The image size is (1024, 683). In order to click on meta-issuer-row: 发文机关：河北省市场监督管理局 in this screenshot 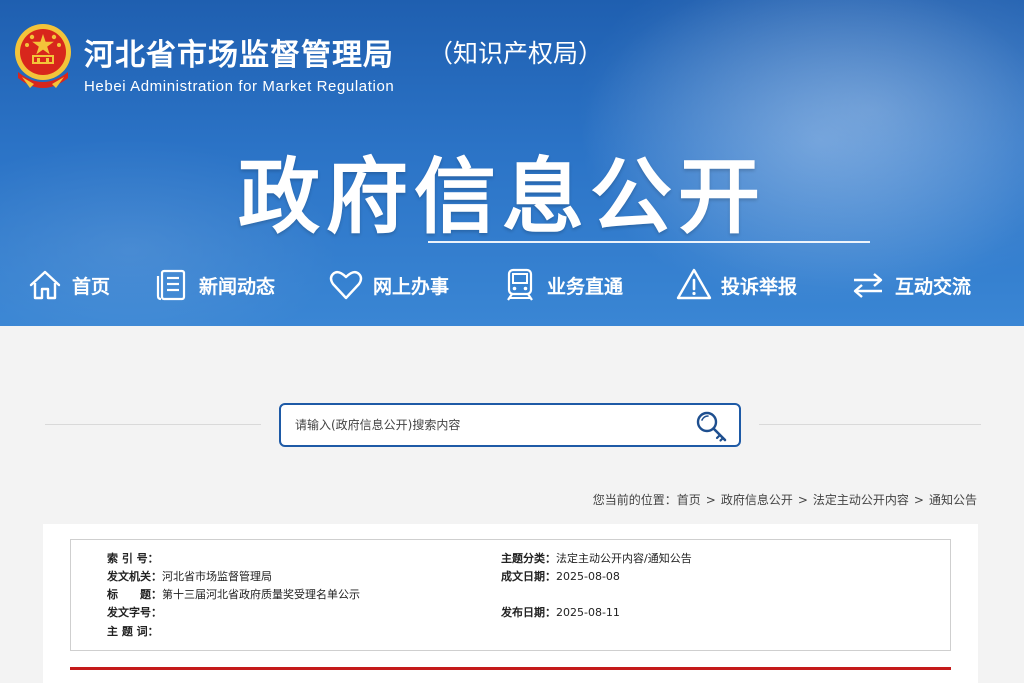, I will do `click(189, 577)`.